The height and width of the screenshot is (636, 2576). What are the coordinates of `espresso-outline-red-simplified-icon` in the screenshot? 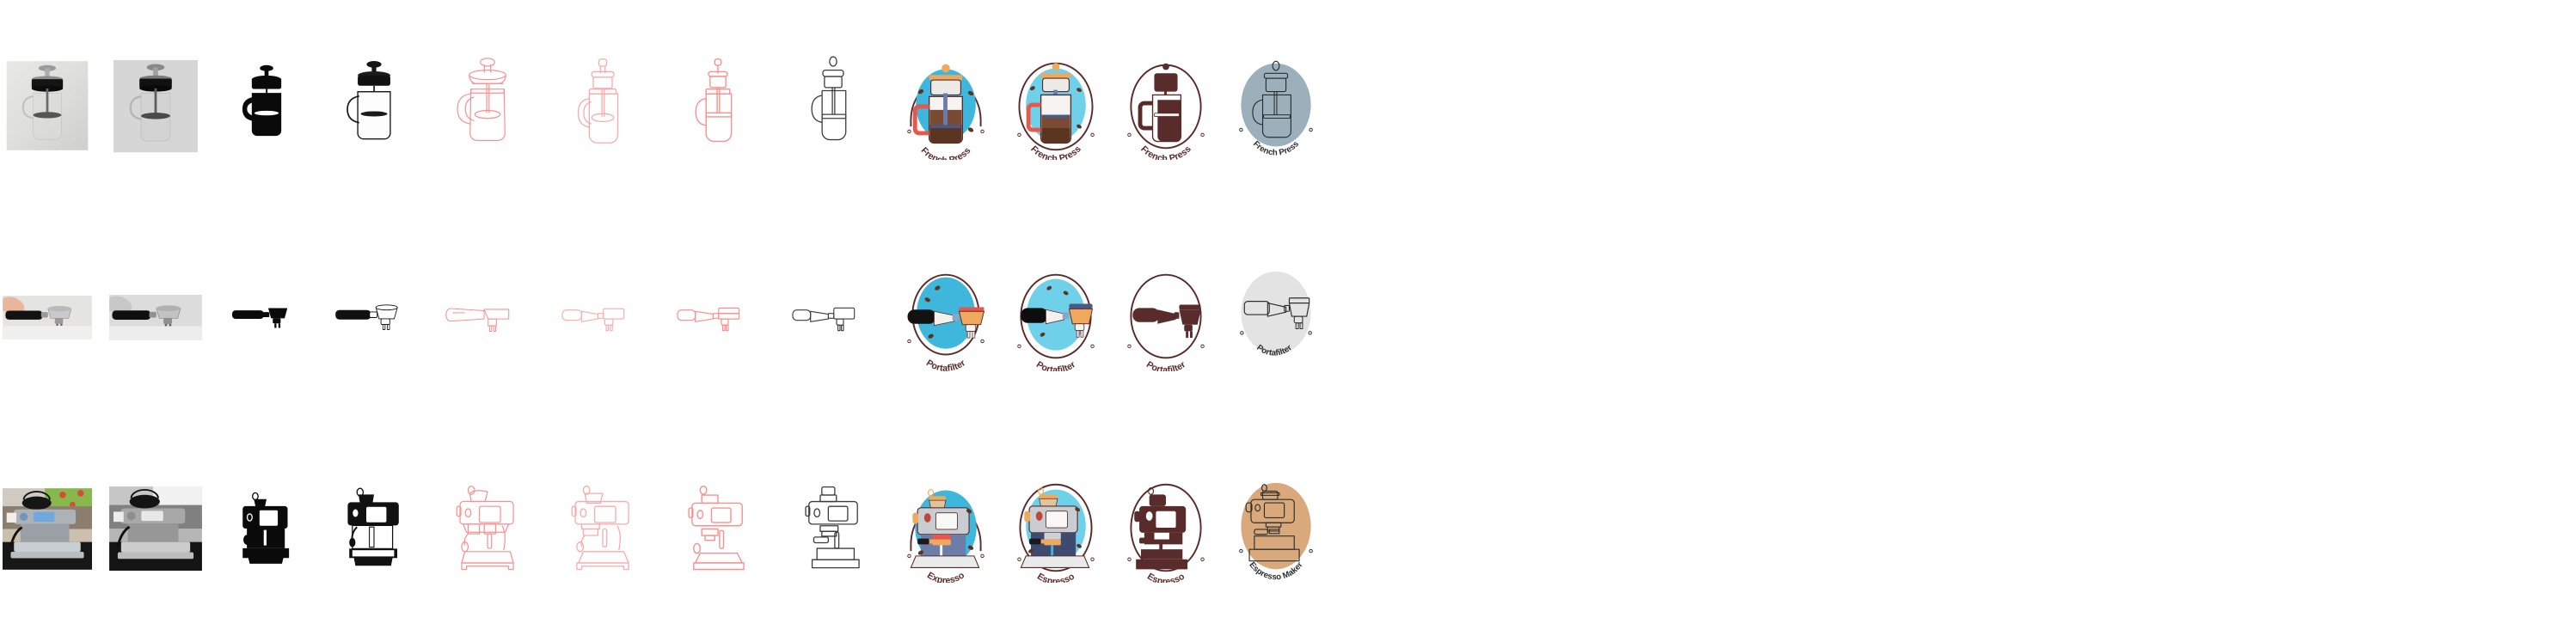 It's located at (716, 527).